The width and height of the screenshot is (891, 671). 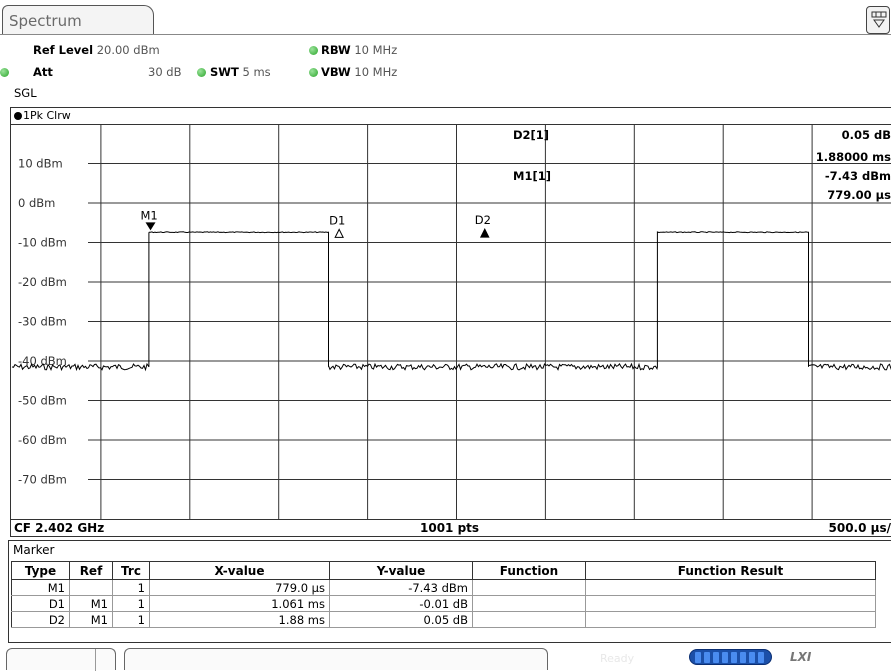 What do you see at coordinates (41, 604) in the screenshot?
I see `cell-type: D1` at bounding box center [41, 604].